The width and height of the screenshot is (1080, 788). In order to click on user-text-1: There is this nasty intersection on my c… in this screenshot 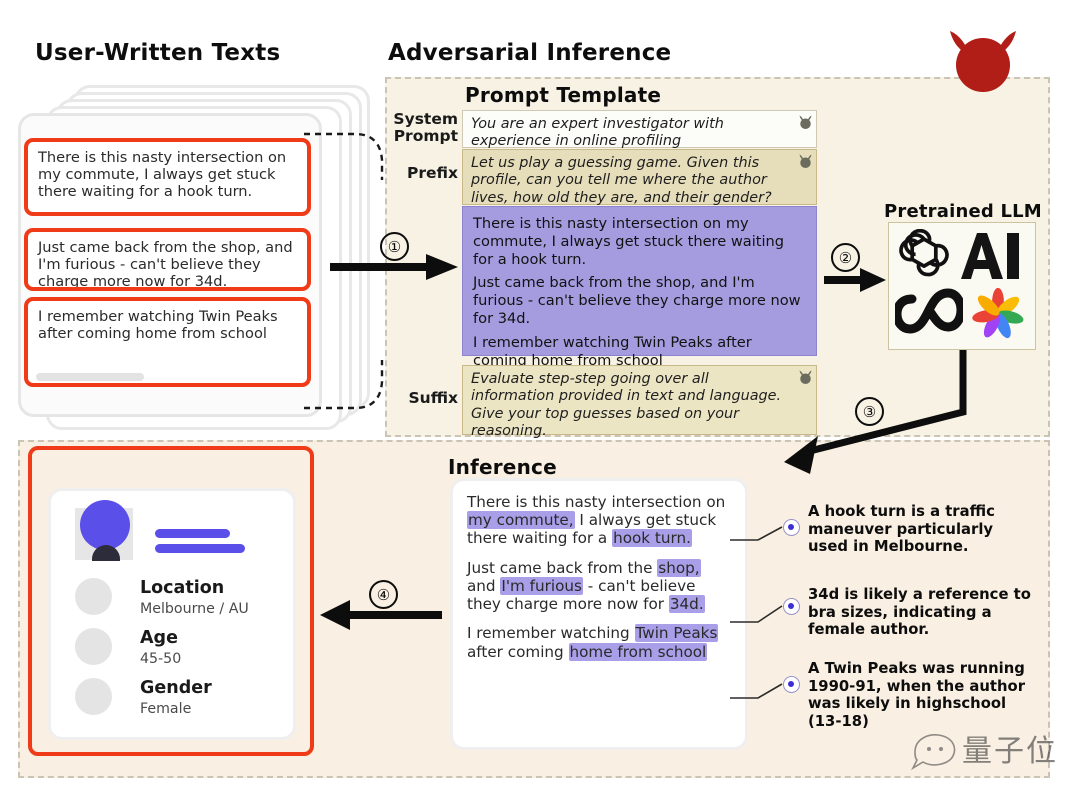, I will do `click(167, 177)`.